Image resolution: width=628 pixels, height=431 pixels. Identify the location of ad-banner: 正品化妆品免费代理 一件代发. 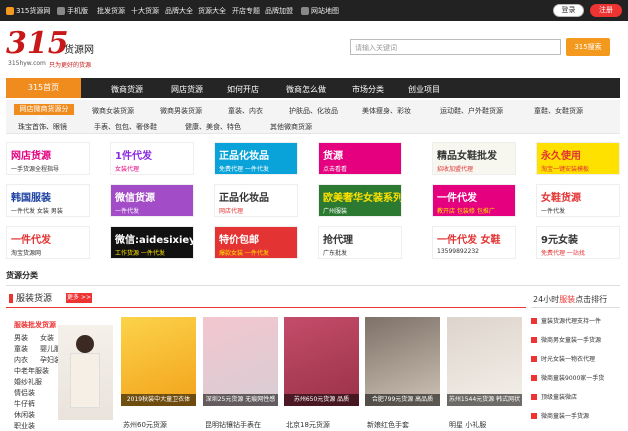
(256, 158).